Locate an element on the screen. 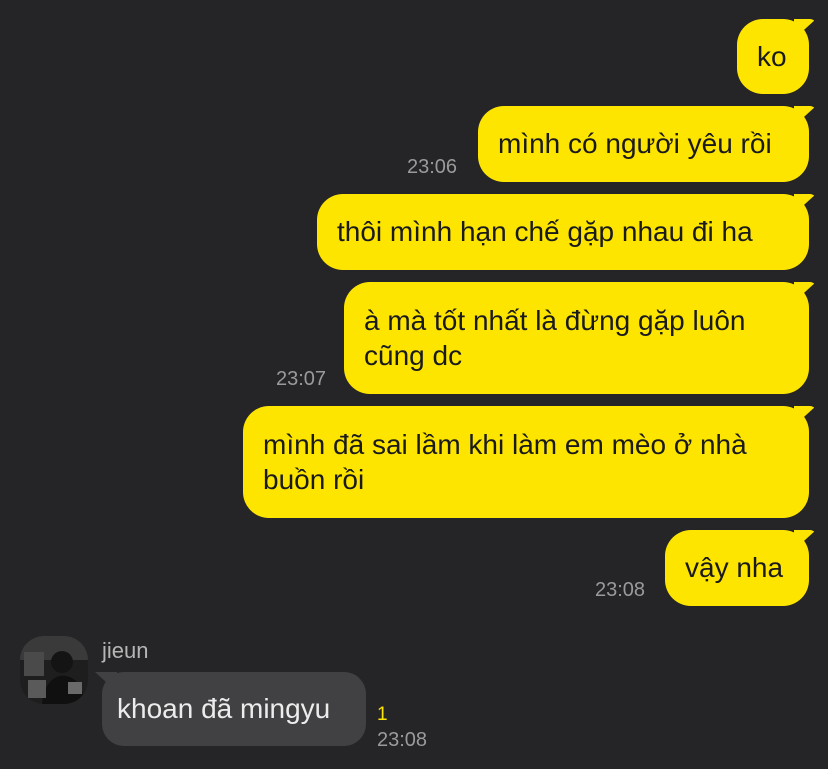  message-text: ko is located at coordinates (772, 56).